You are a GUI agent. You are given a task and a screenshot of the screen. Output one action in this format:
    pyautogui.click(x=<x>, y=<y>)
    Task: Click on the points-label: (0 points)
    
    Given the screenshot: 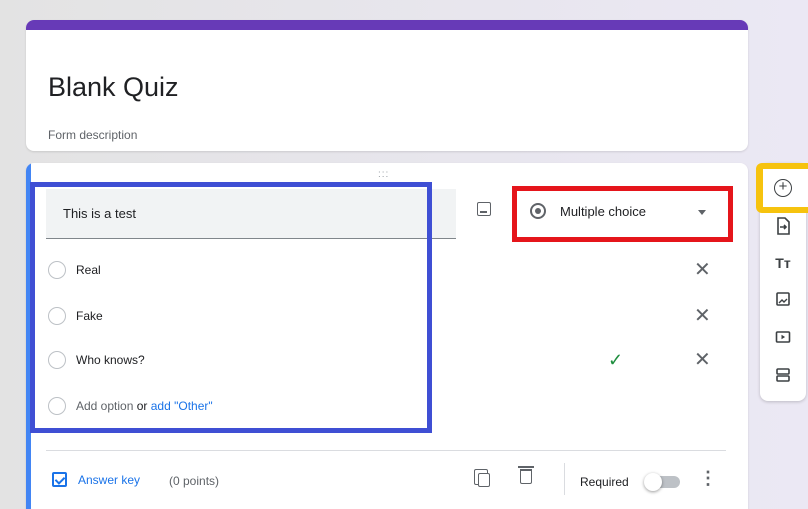 What is the action you would take?
    pyautogui.click(x=194, y=481)
    